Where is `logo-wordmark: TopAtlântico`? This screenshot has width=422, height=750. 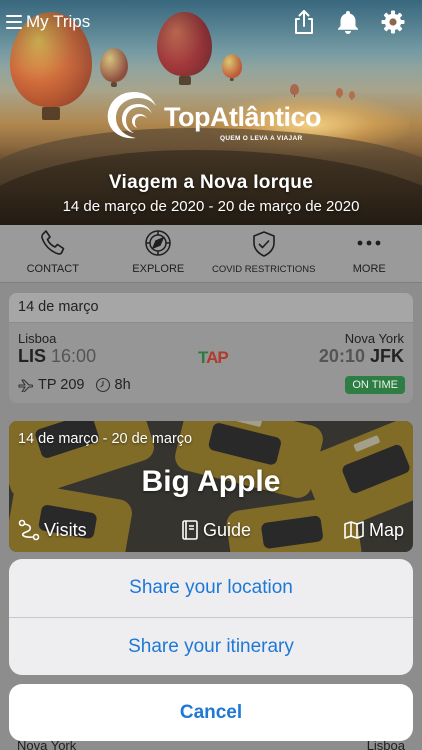
logo-wordmark: TopAtlântico is located at coordinates (242, 117).